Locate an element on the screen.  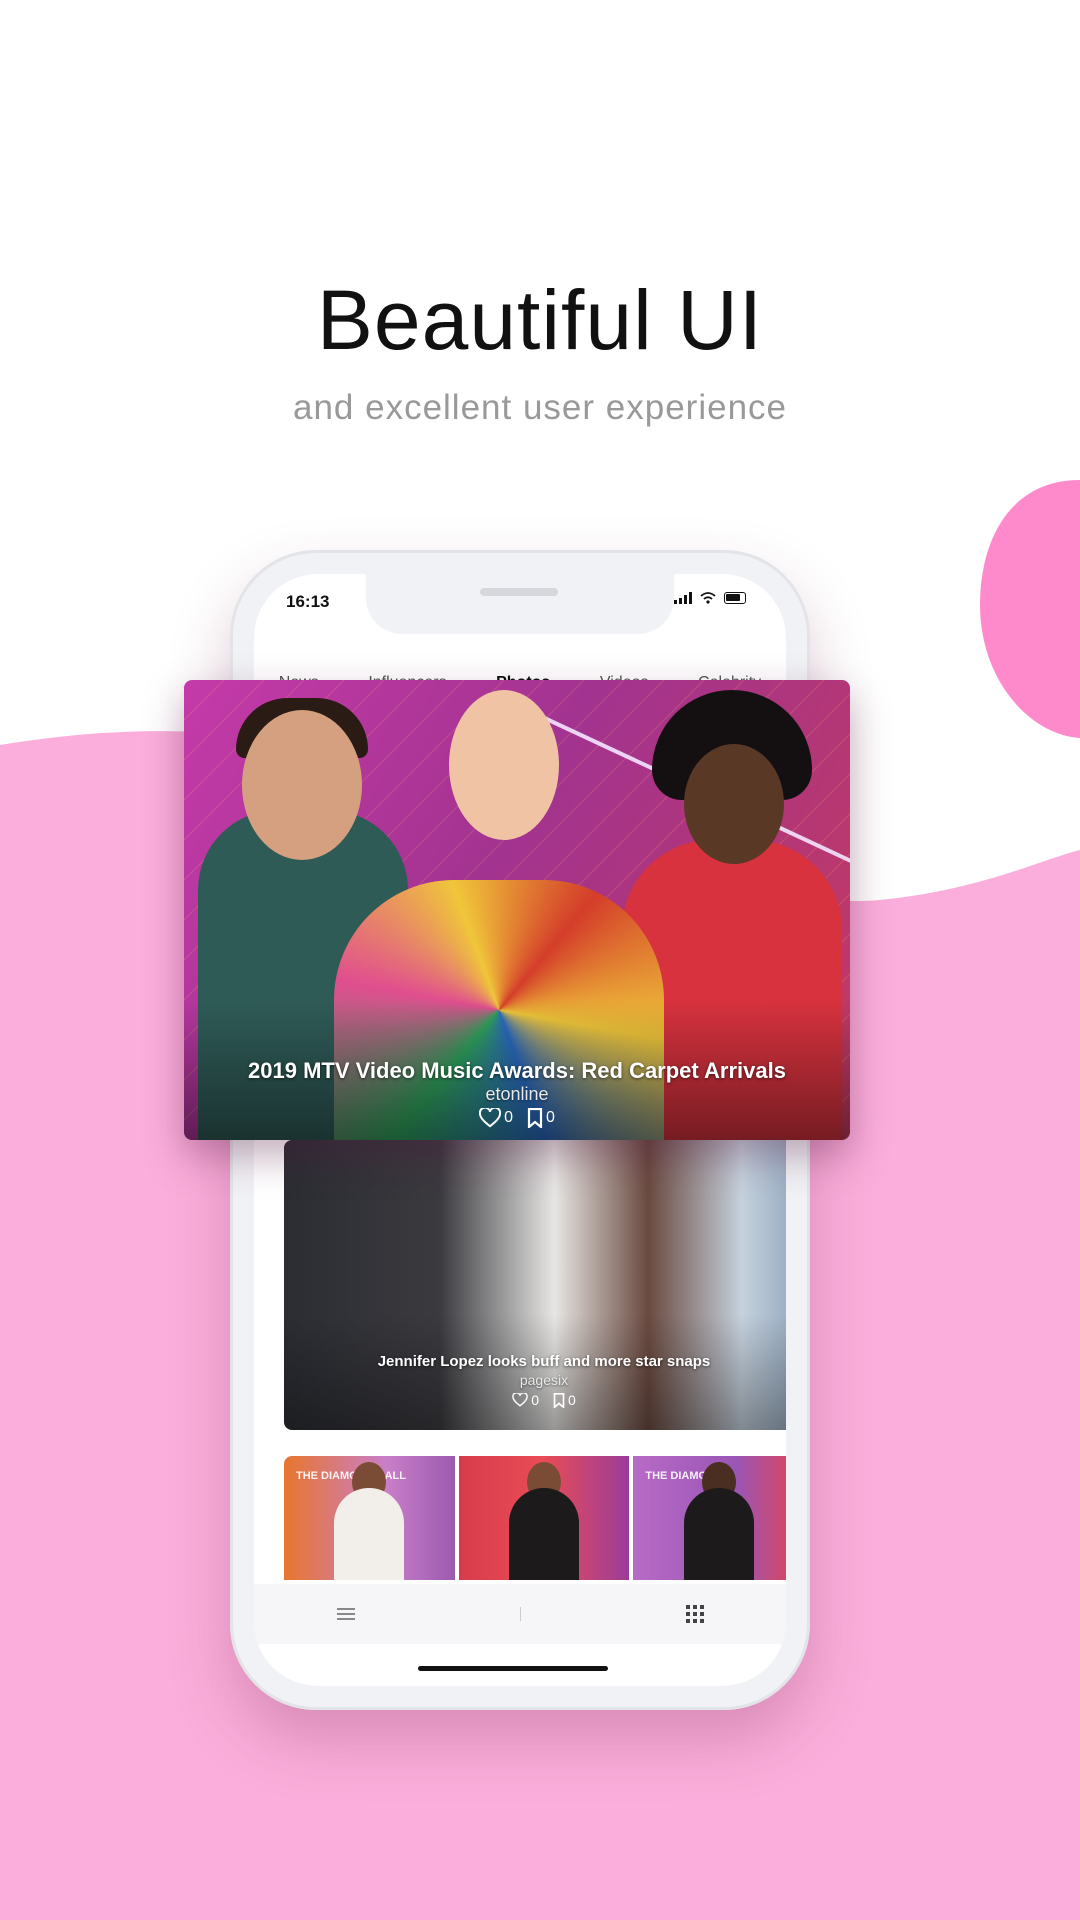
home-indicator is located at coordinates (513, 1668).